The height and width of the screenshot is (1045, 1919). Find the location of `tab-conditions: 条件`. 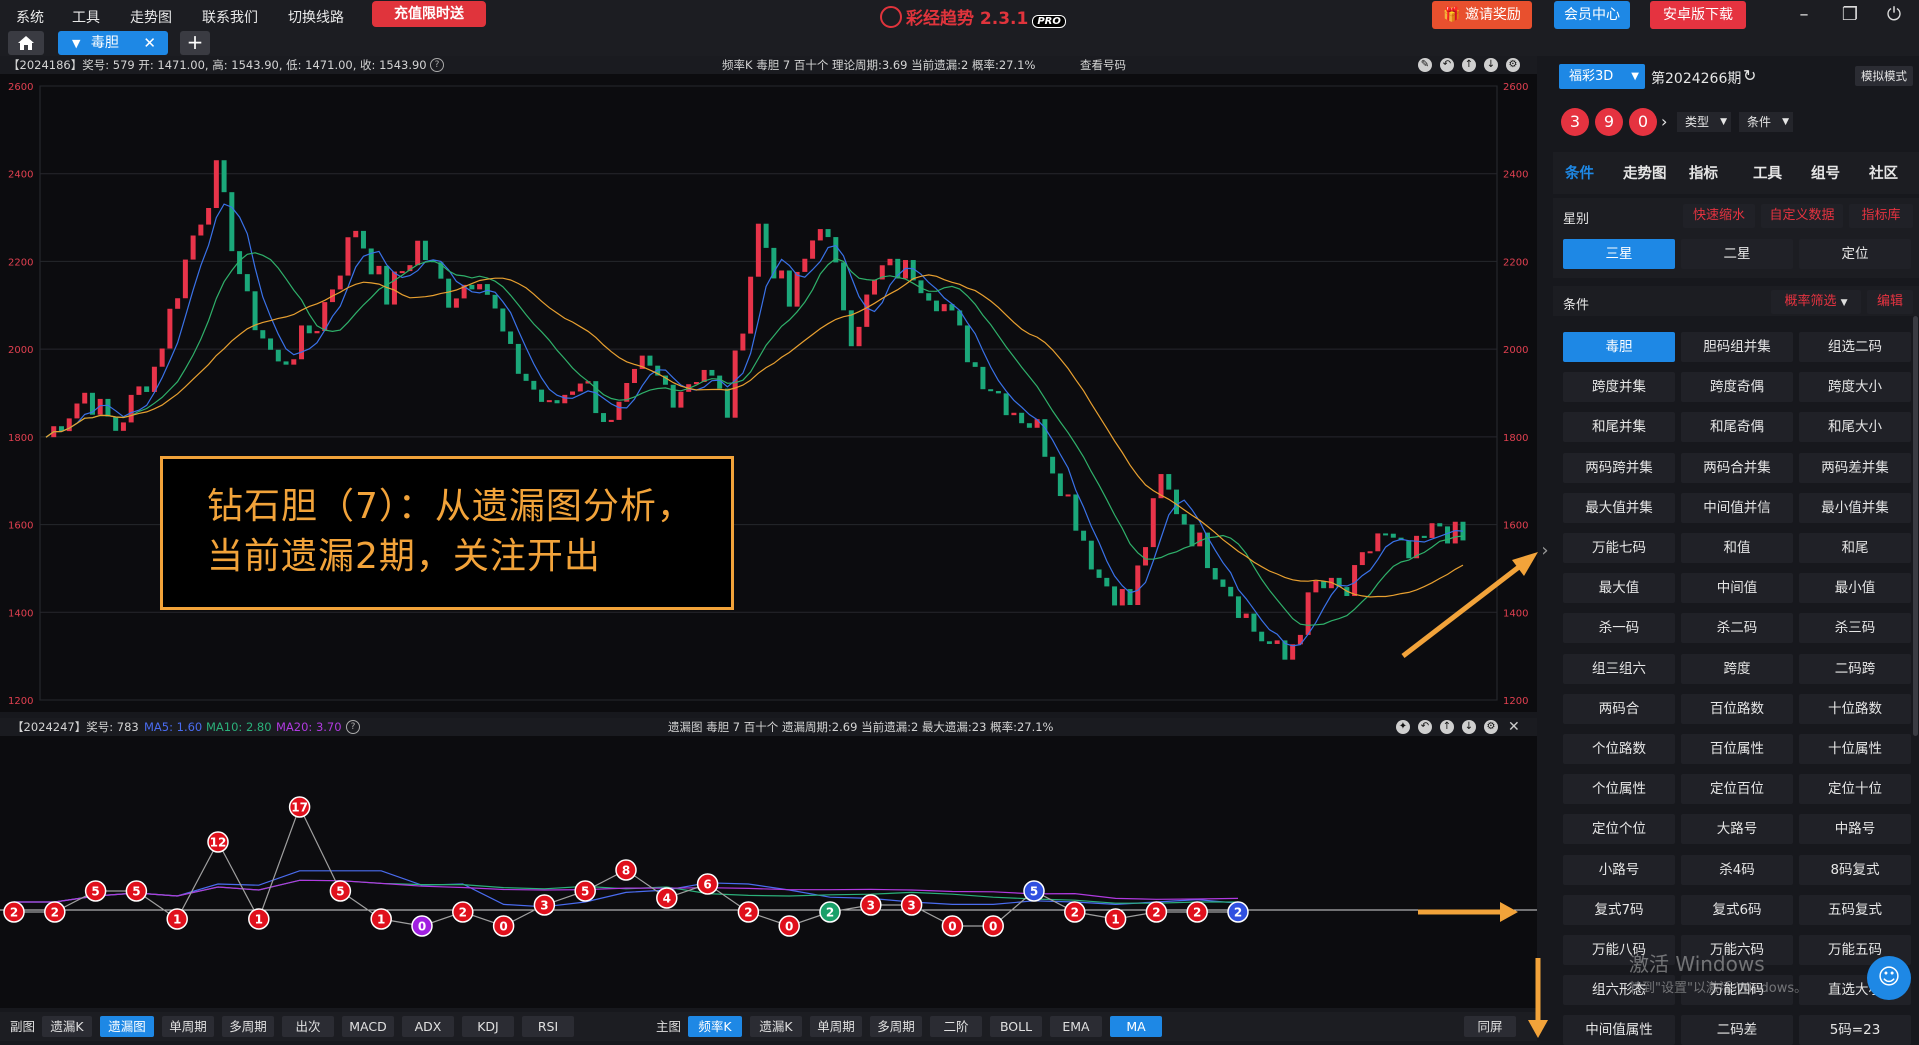

tab-conditions: 条件 is located at coordinates (1579, 172).